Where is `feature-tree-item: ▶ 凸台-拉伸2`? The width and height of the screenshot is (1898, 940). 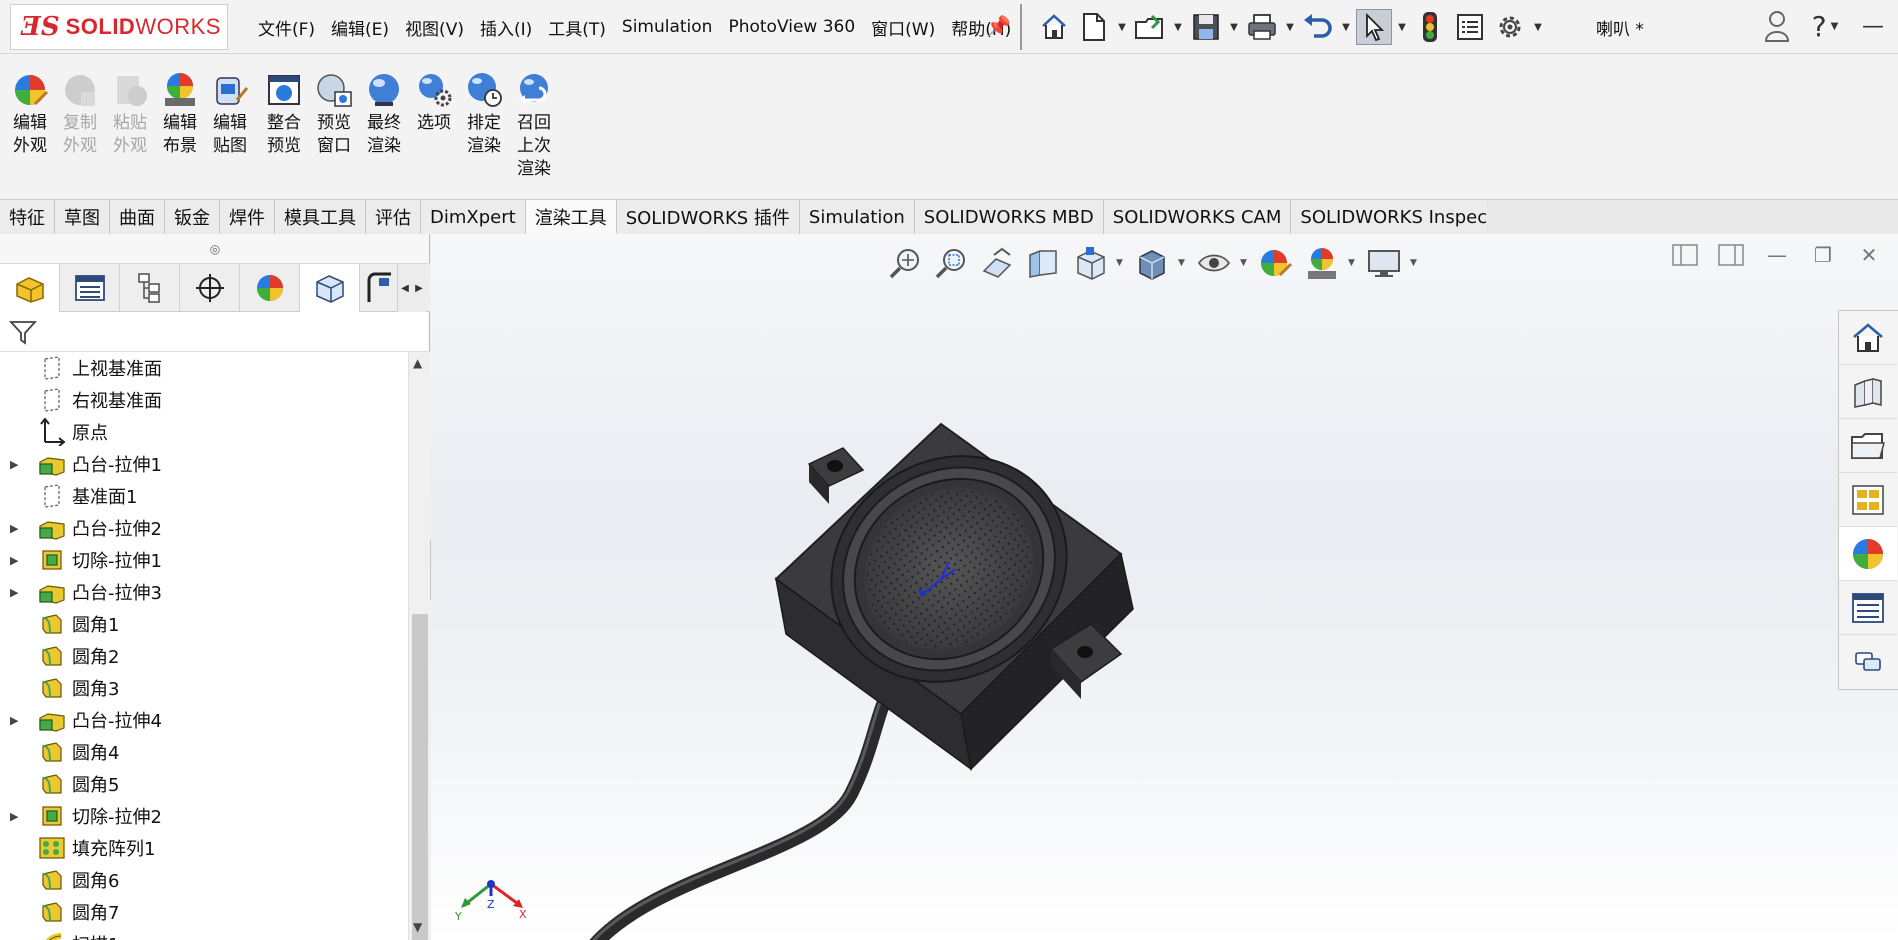
feature-tree-item: ▶ 凸台-拉伸2 is located at coordinates (204, 528).